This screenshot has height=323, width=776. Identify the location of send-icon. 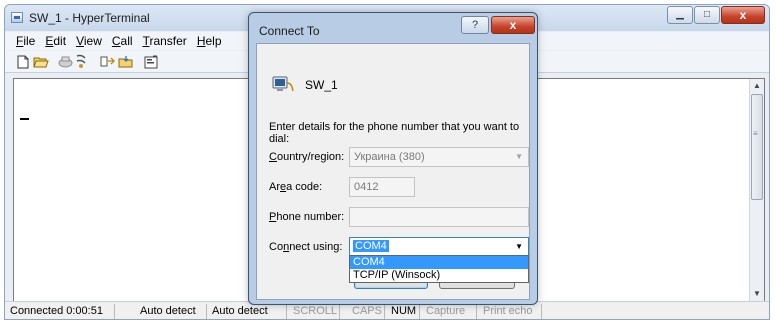
(107, 61).